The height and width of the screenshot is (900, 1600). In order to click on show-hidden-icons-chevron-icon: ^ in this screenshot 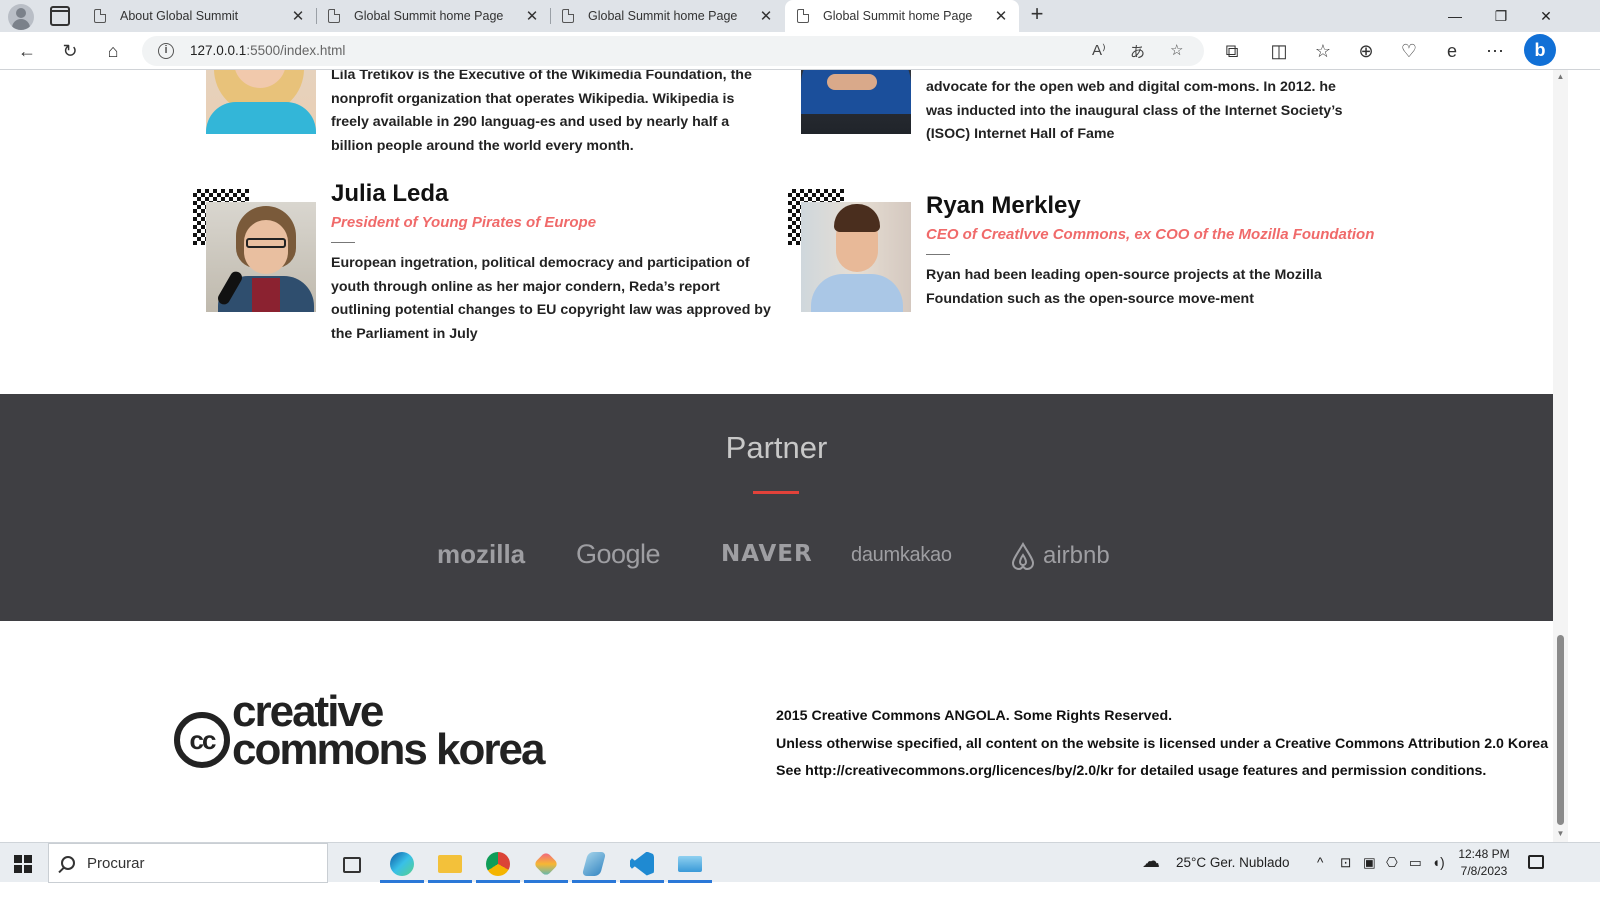, I will do `click(1320, 862)`.